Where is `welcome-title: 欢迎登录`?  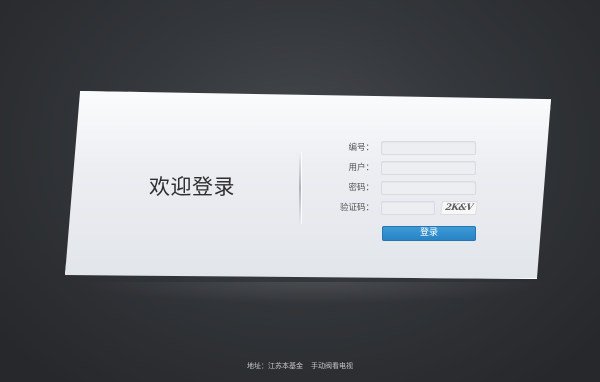 welcome-title: 欢迎登录 is located at coordinates (192, 187).